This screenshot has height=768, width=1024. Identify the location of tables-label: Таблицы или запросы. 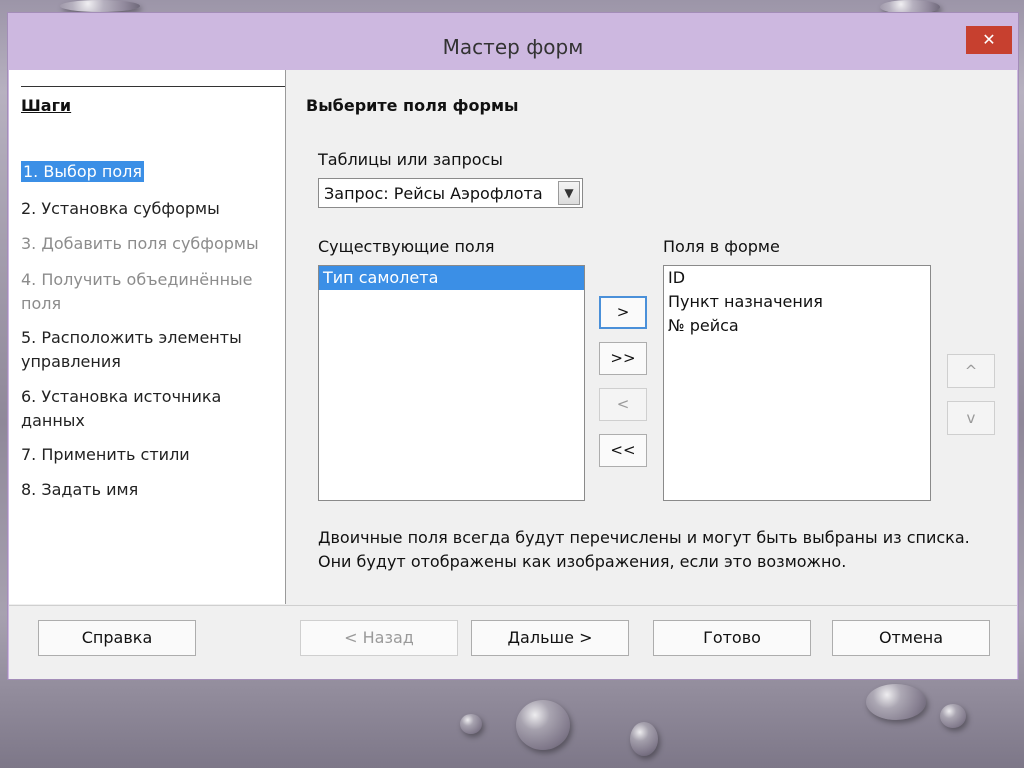
(410, 159).